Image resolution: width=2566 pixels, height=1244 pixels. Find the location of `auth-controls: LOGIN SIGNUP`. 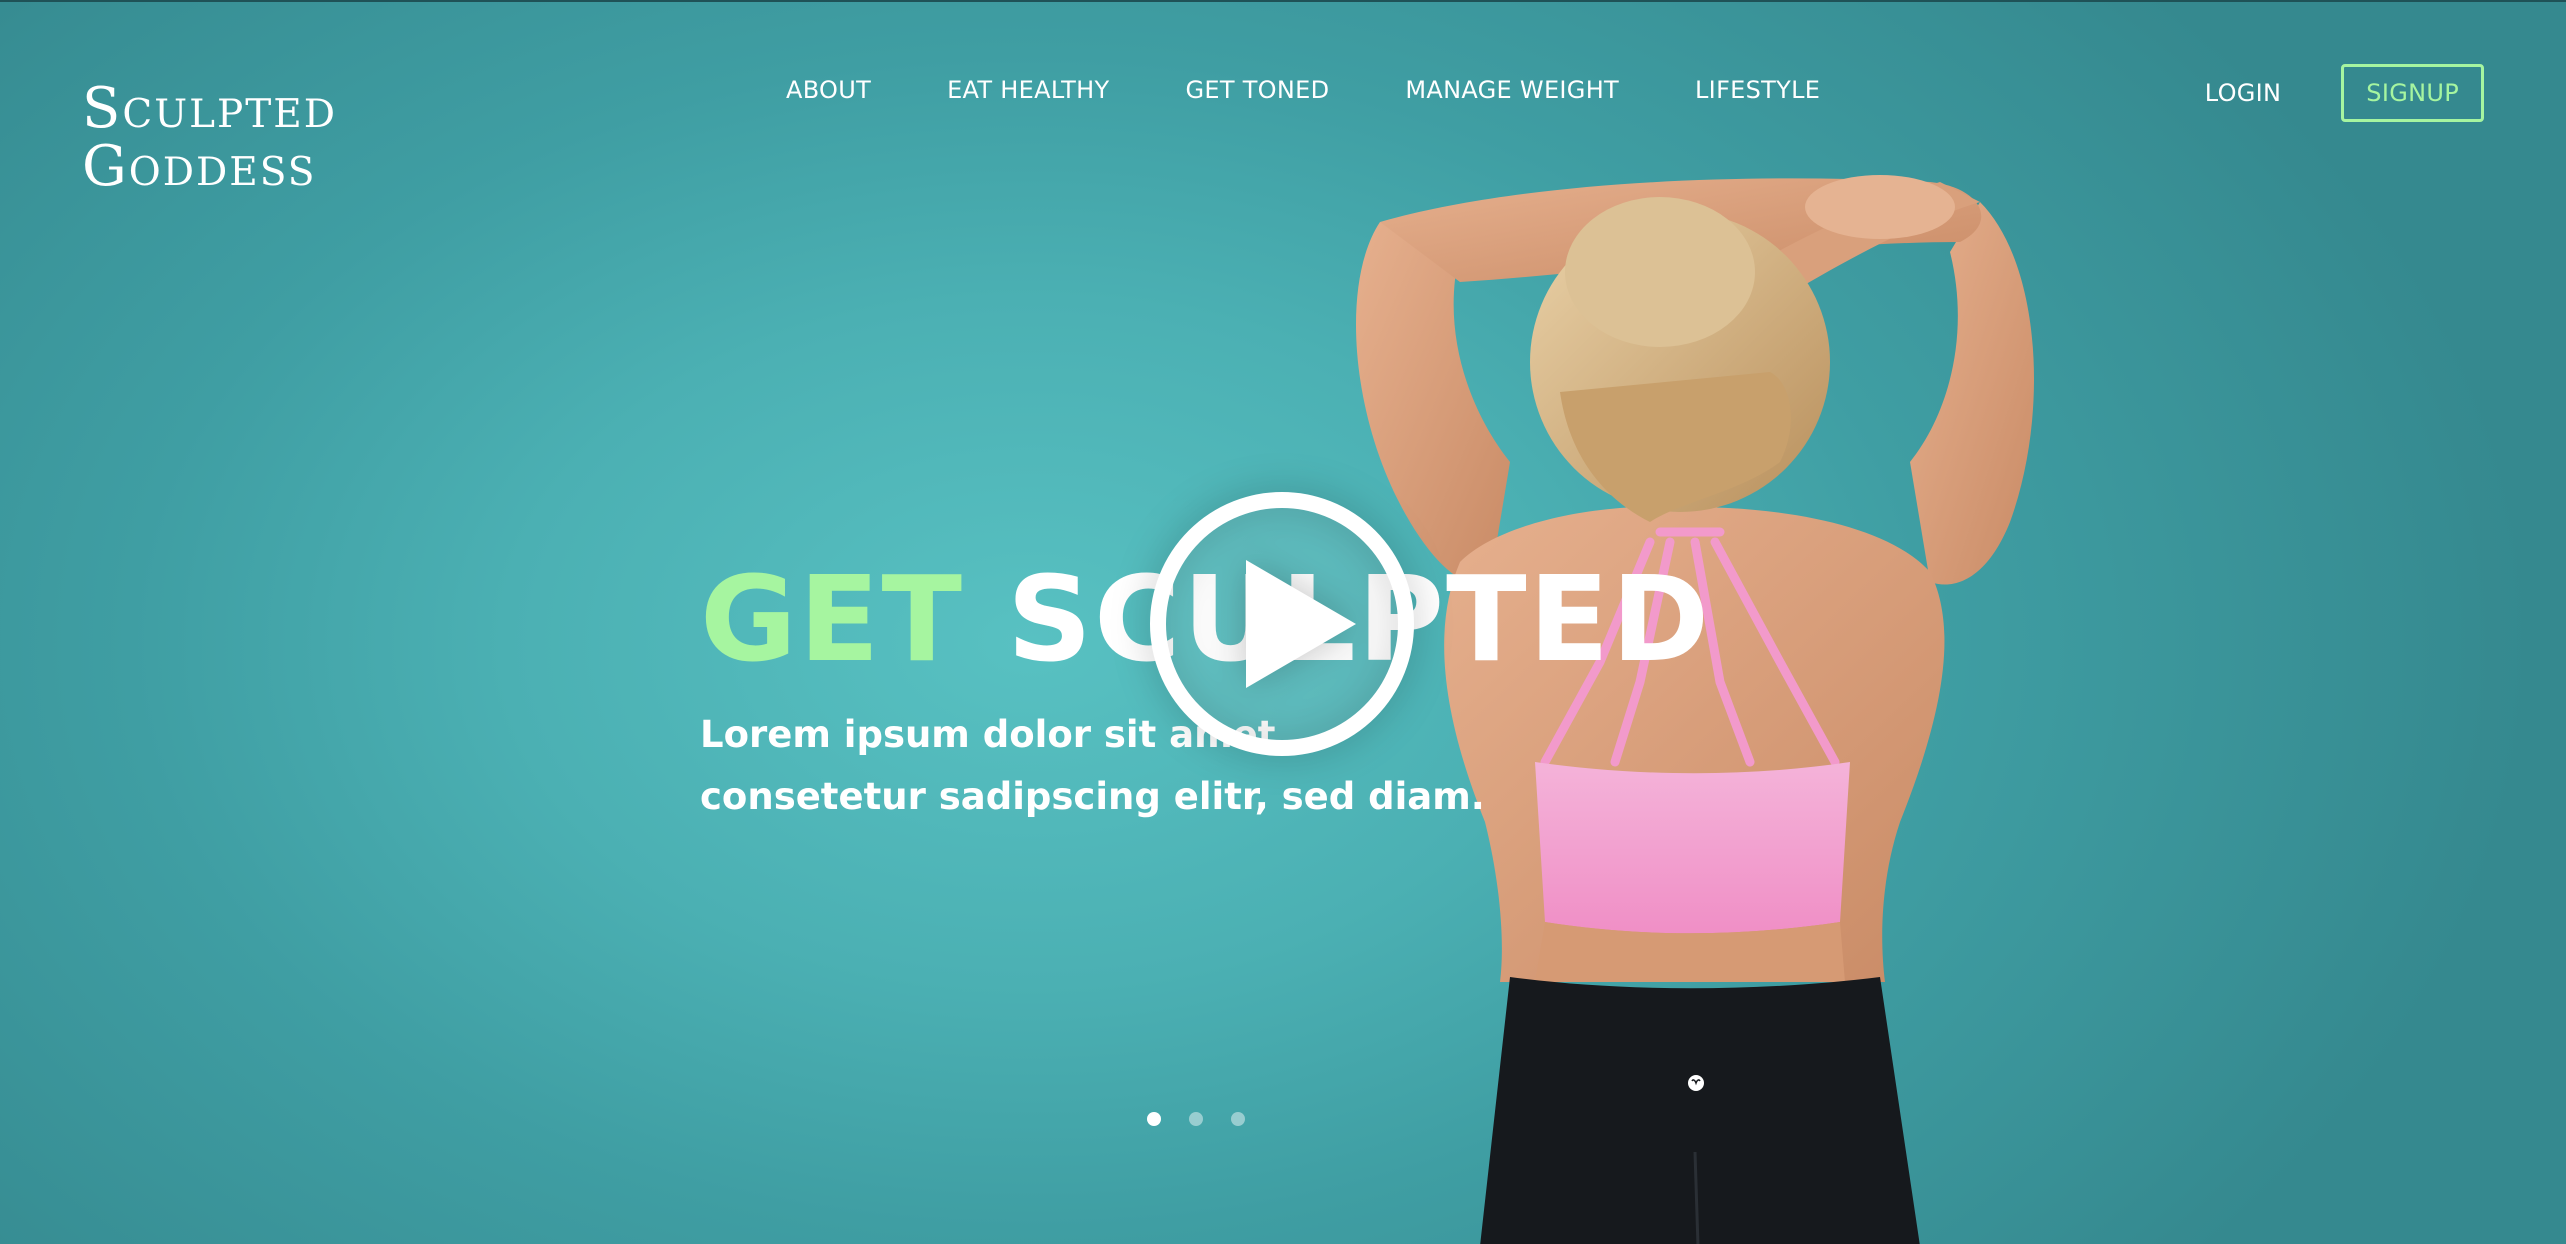

auth-controls: LOGIN SIGNUP is located at coordinates (2344, 93).